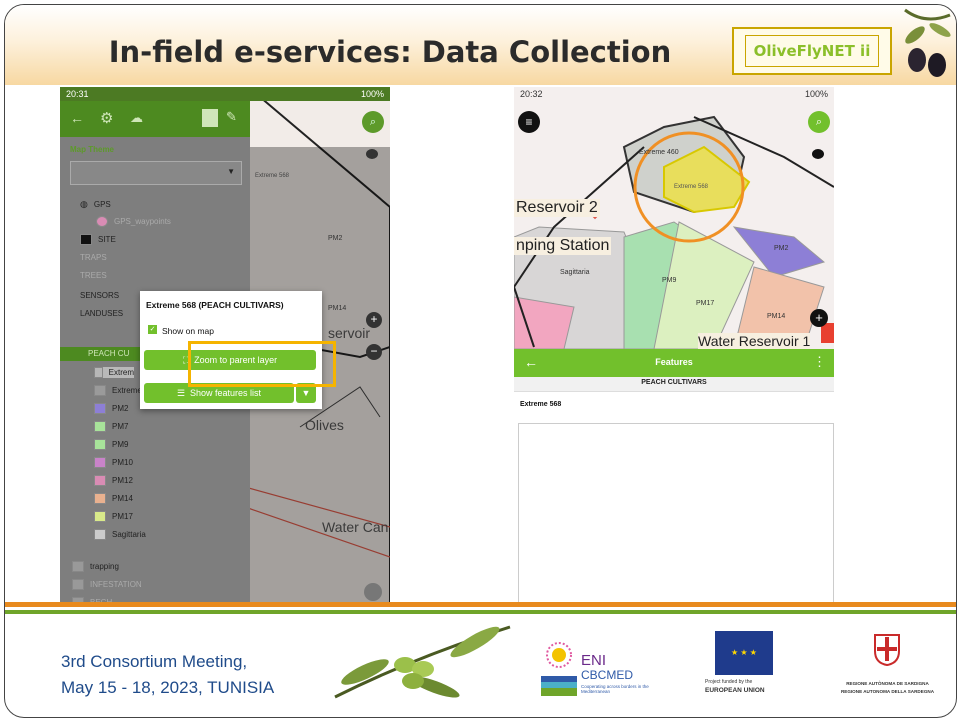 This screenshot has height=722, width=961. I want to click on layer-trees: TREES, so click(93, 275).